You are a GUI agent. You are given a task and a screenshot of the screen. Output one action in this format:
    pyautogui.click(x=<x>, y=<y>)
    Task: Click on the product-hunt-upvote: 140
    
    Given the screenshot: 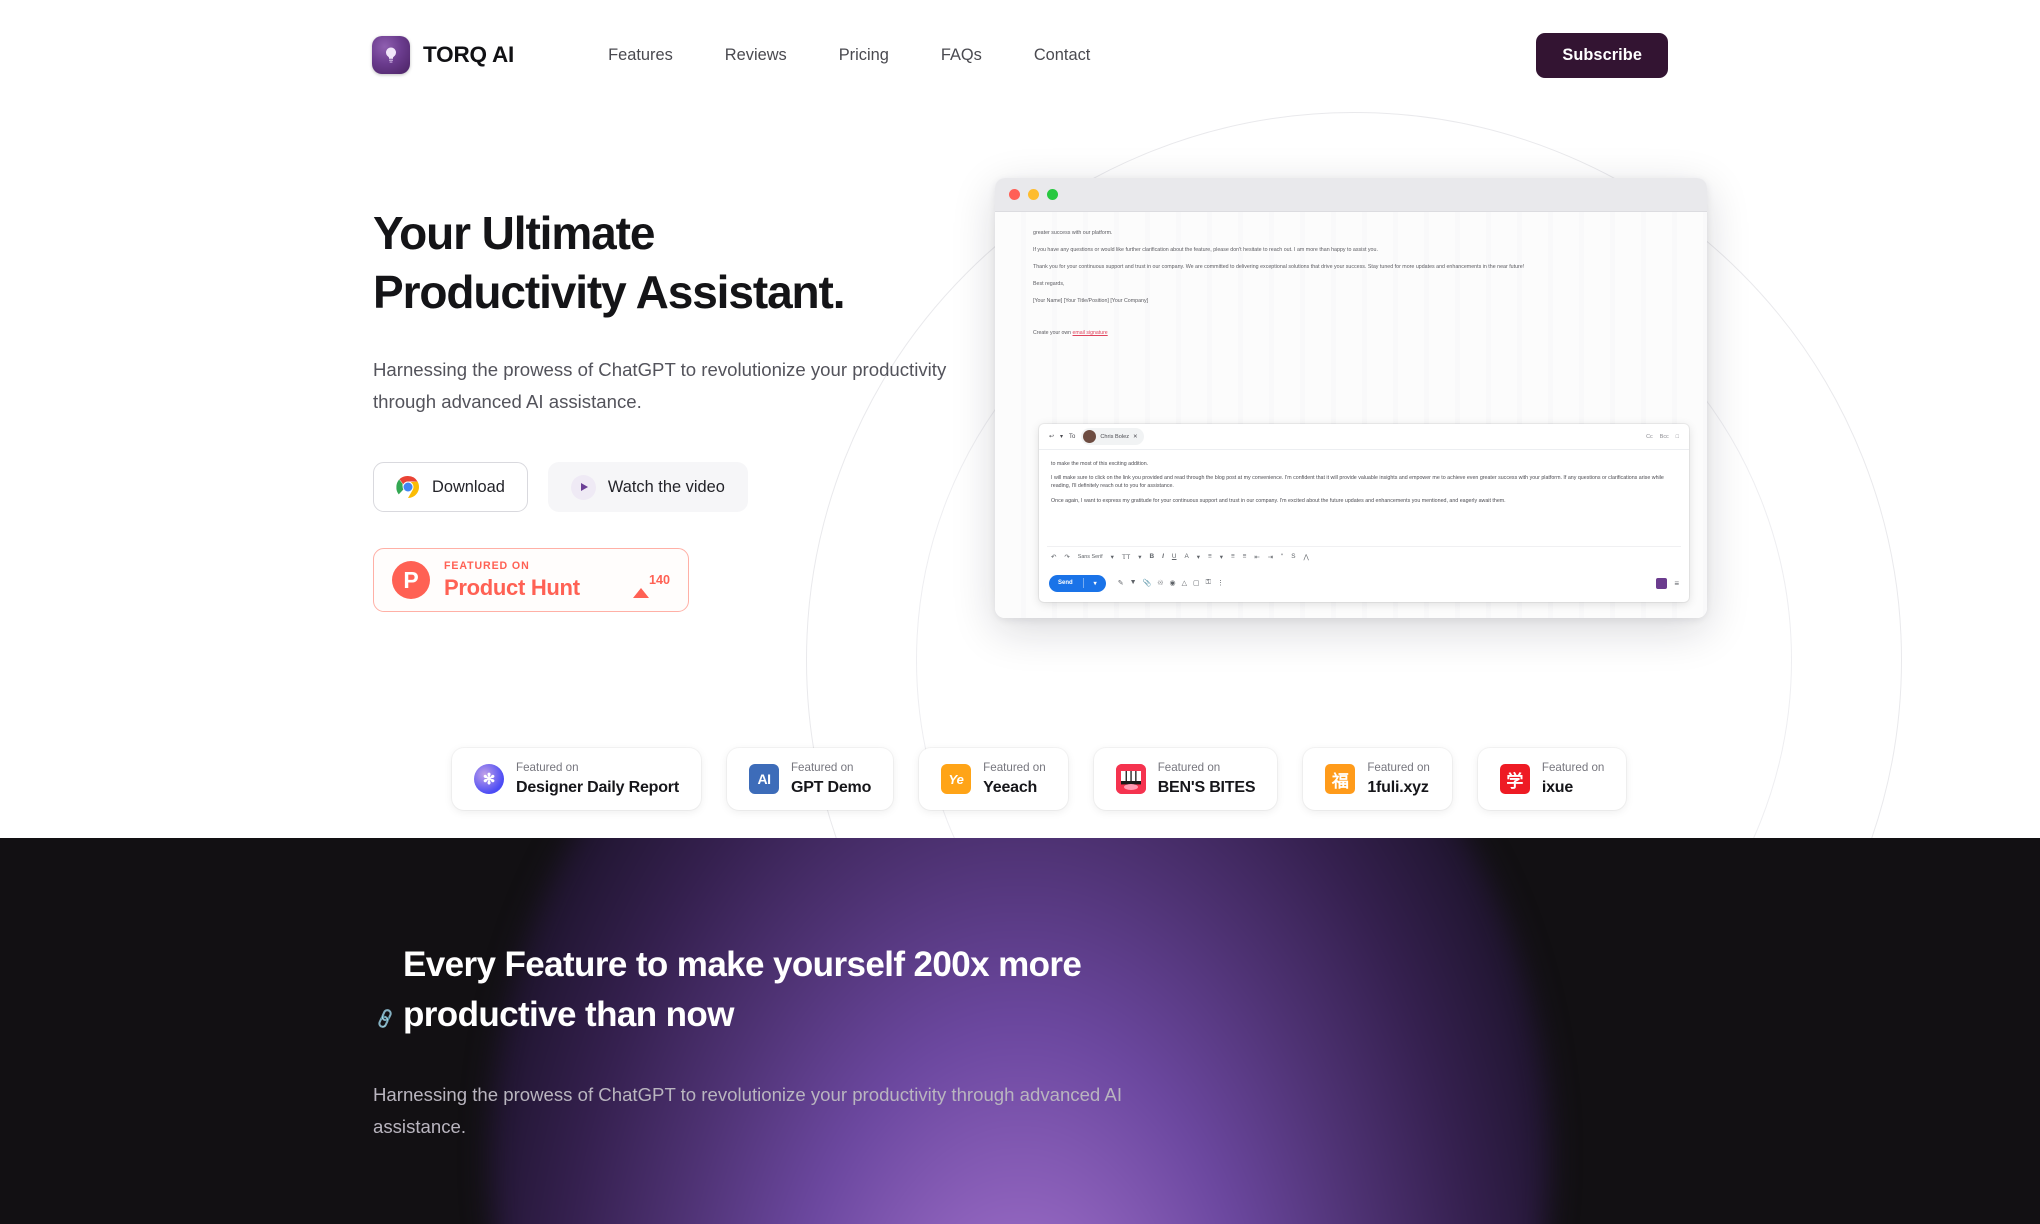 What is the action you would take?
    pyautogui.click(x=651, y=585)
    